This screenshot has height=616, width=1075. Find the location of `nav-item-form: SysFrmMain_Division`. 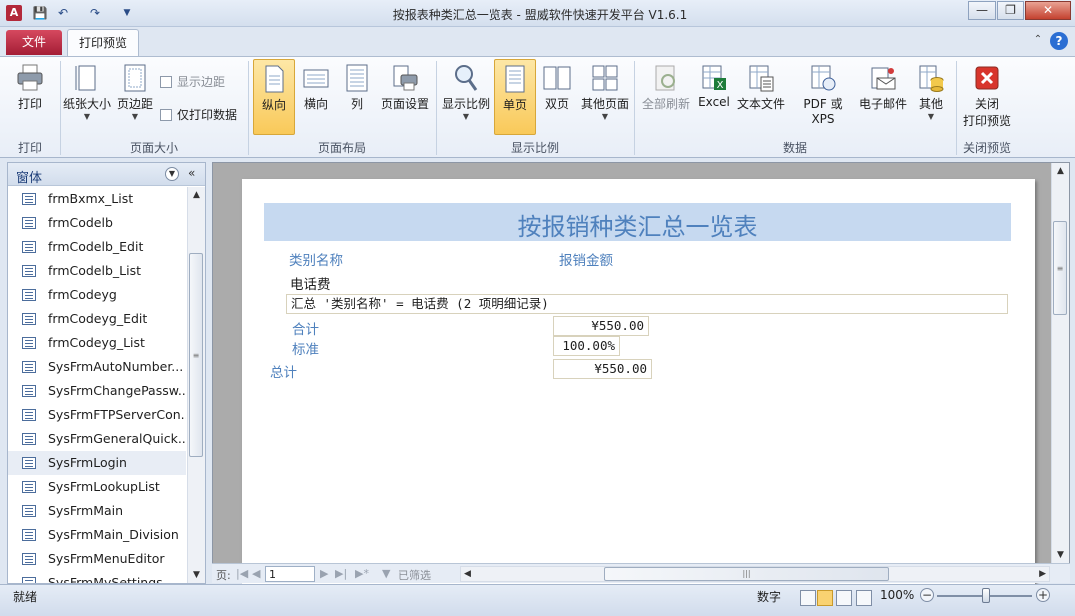

nav-item-form: SysFrmMain_Division is located at coordinates (97, 535).